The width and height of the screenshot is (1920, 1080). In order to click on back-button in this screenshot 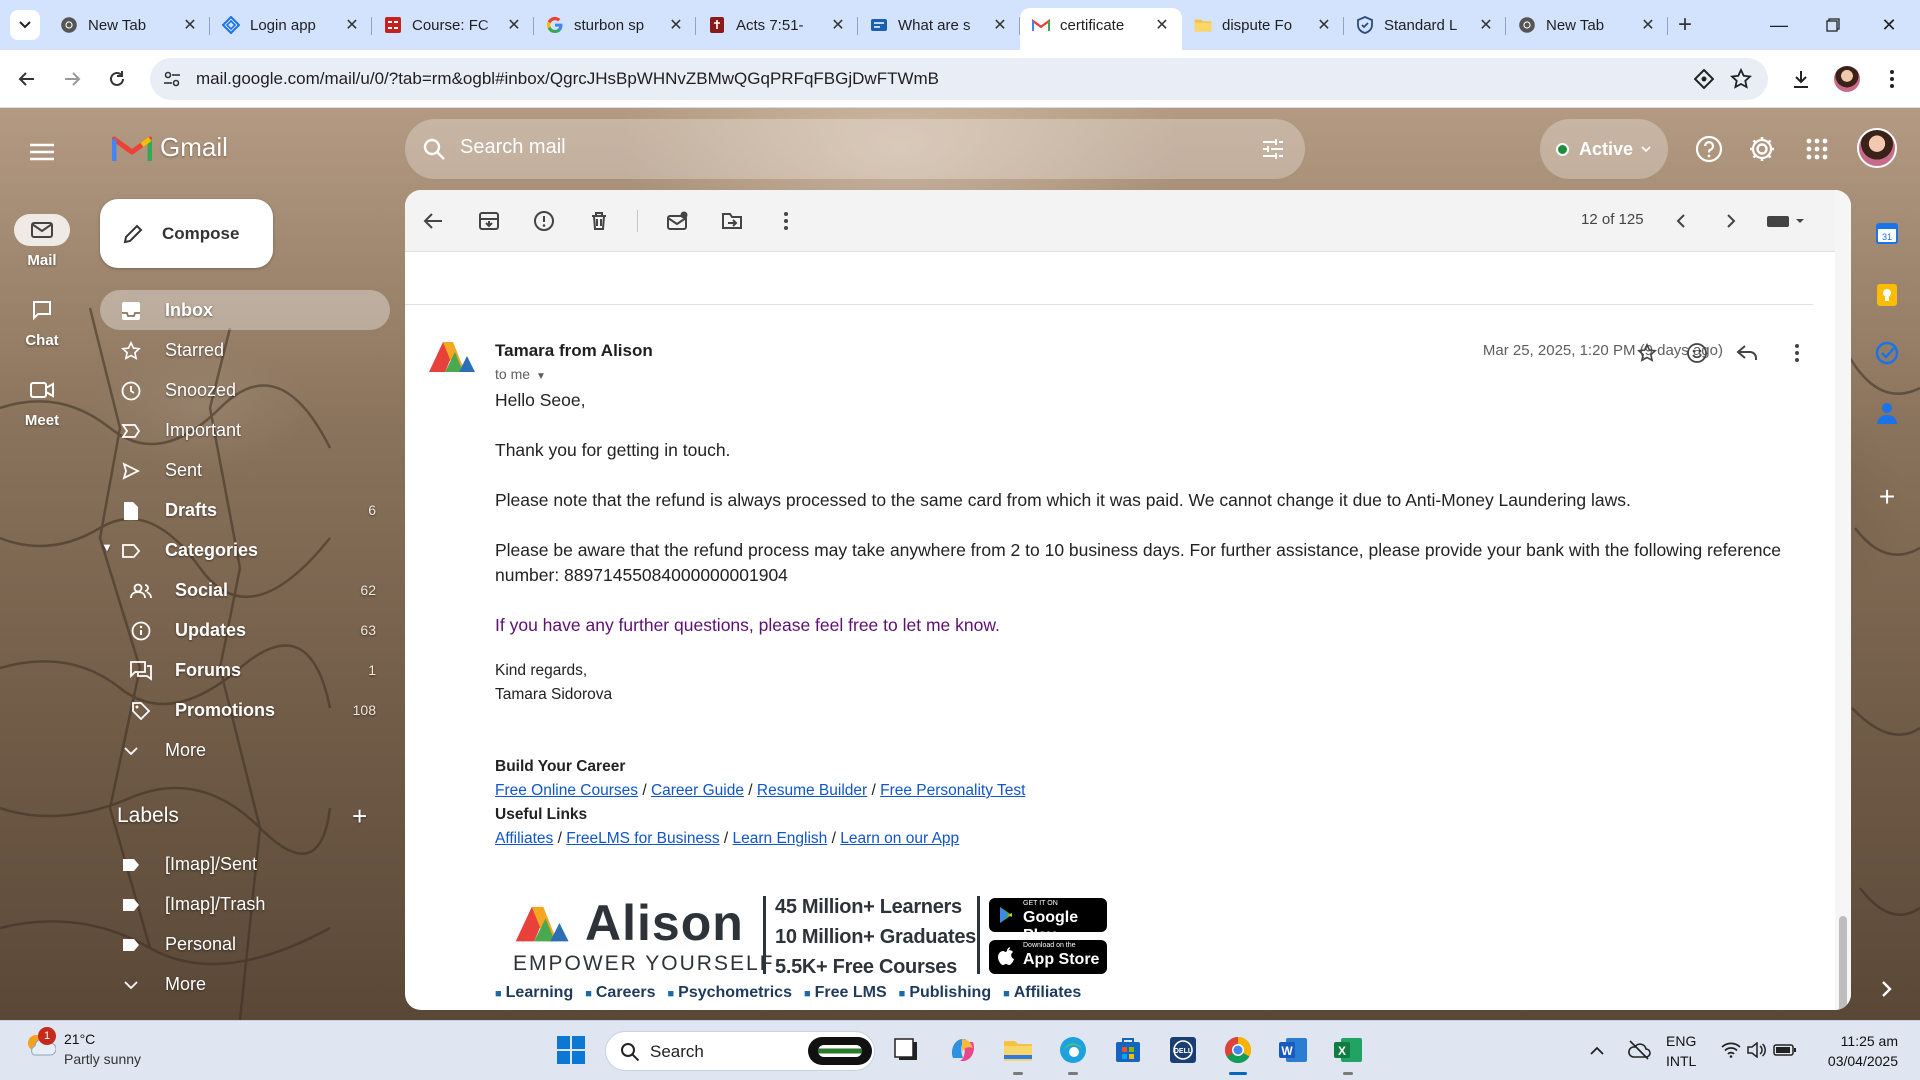, I will do `click(27, 79)`.